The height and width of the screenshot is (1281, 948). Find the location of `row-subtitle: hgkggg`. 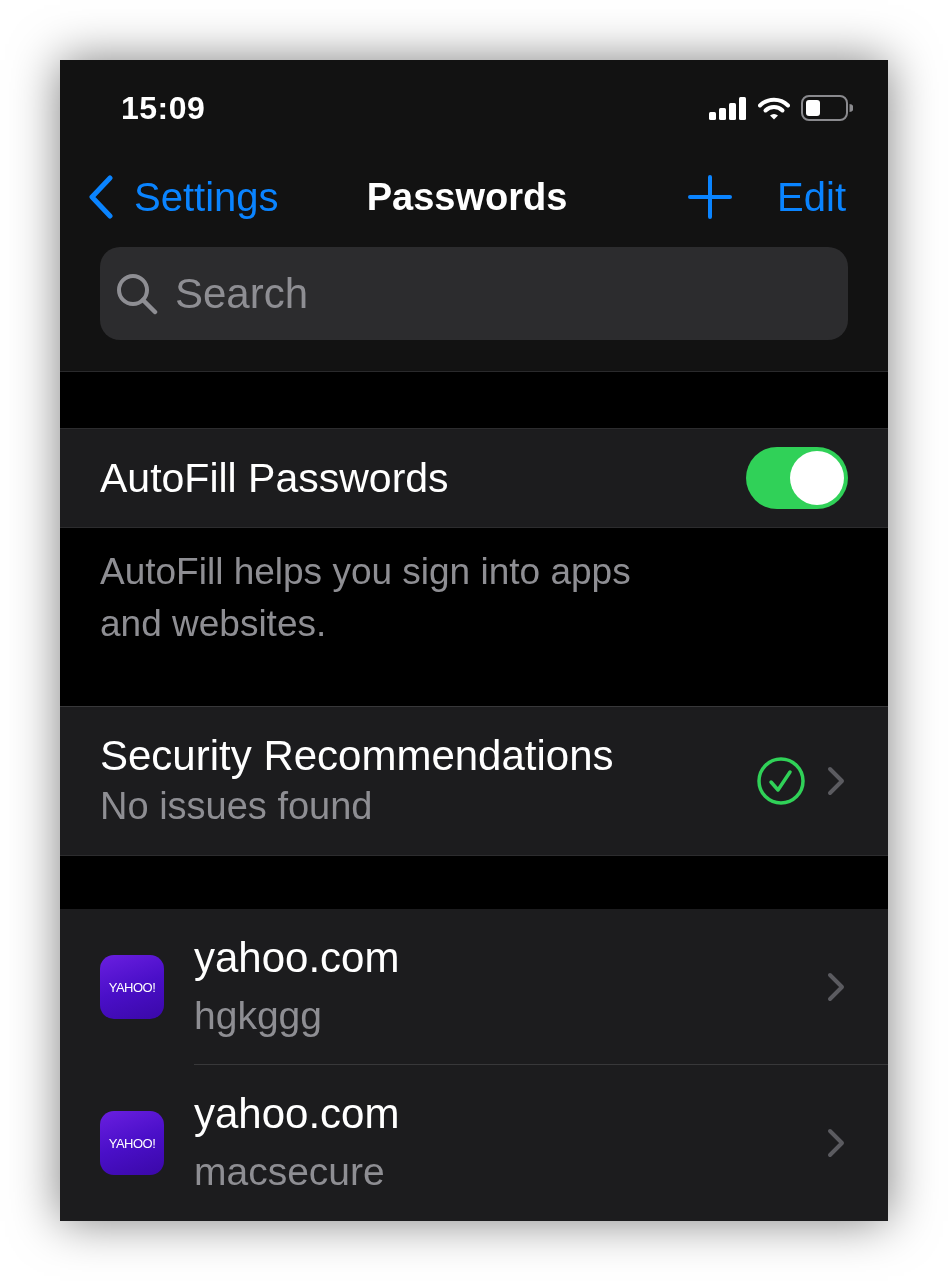

row-subtitle: hgkggg is located at coordinates (258, 1015).